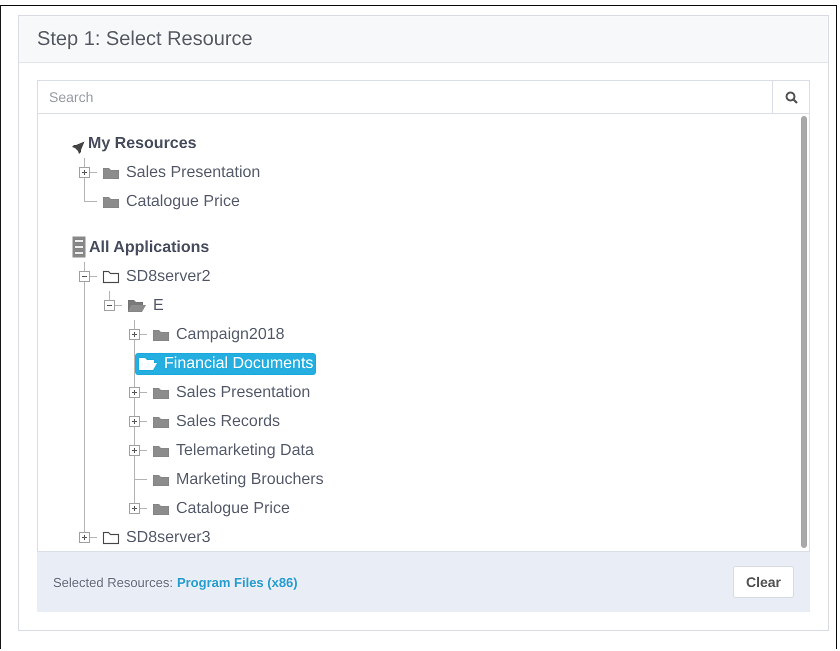 Image resolution: width=840 pixels, height=651 pixels. What do you see at coordinates (156, 277) in the screenshot?
I see `tree-item: SD8server2` at bounding box center [156, 277].